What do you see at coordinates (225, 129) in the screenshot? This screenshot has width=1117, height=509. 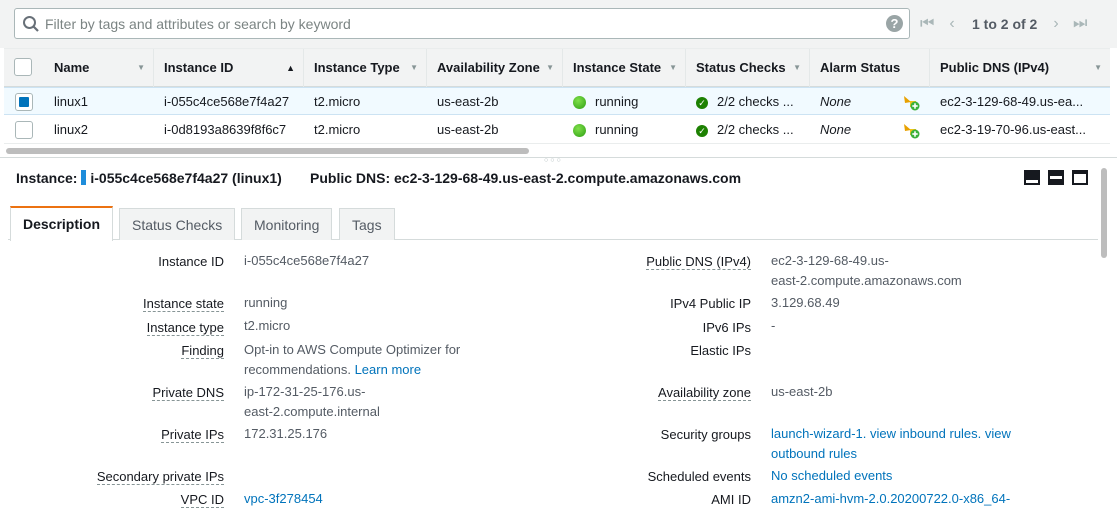 I see `row-instance-id: i-0d8193a8639f8f6c7` at bounding box center [225, 129].